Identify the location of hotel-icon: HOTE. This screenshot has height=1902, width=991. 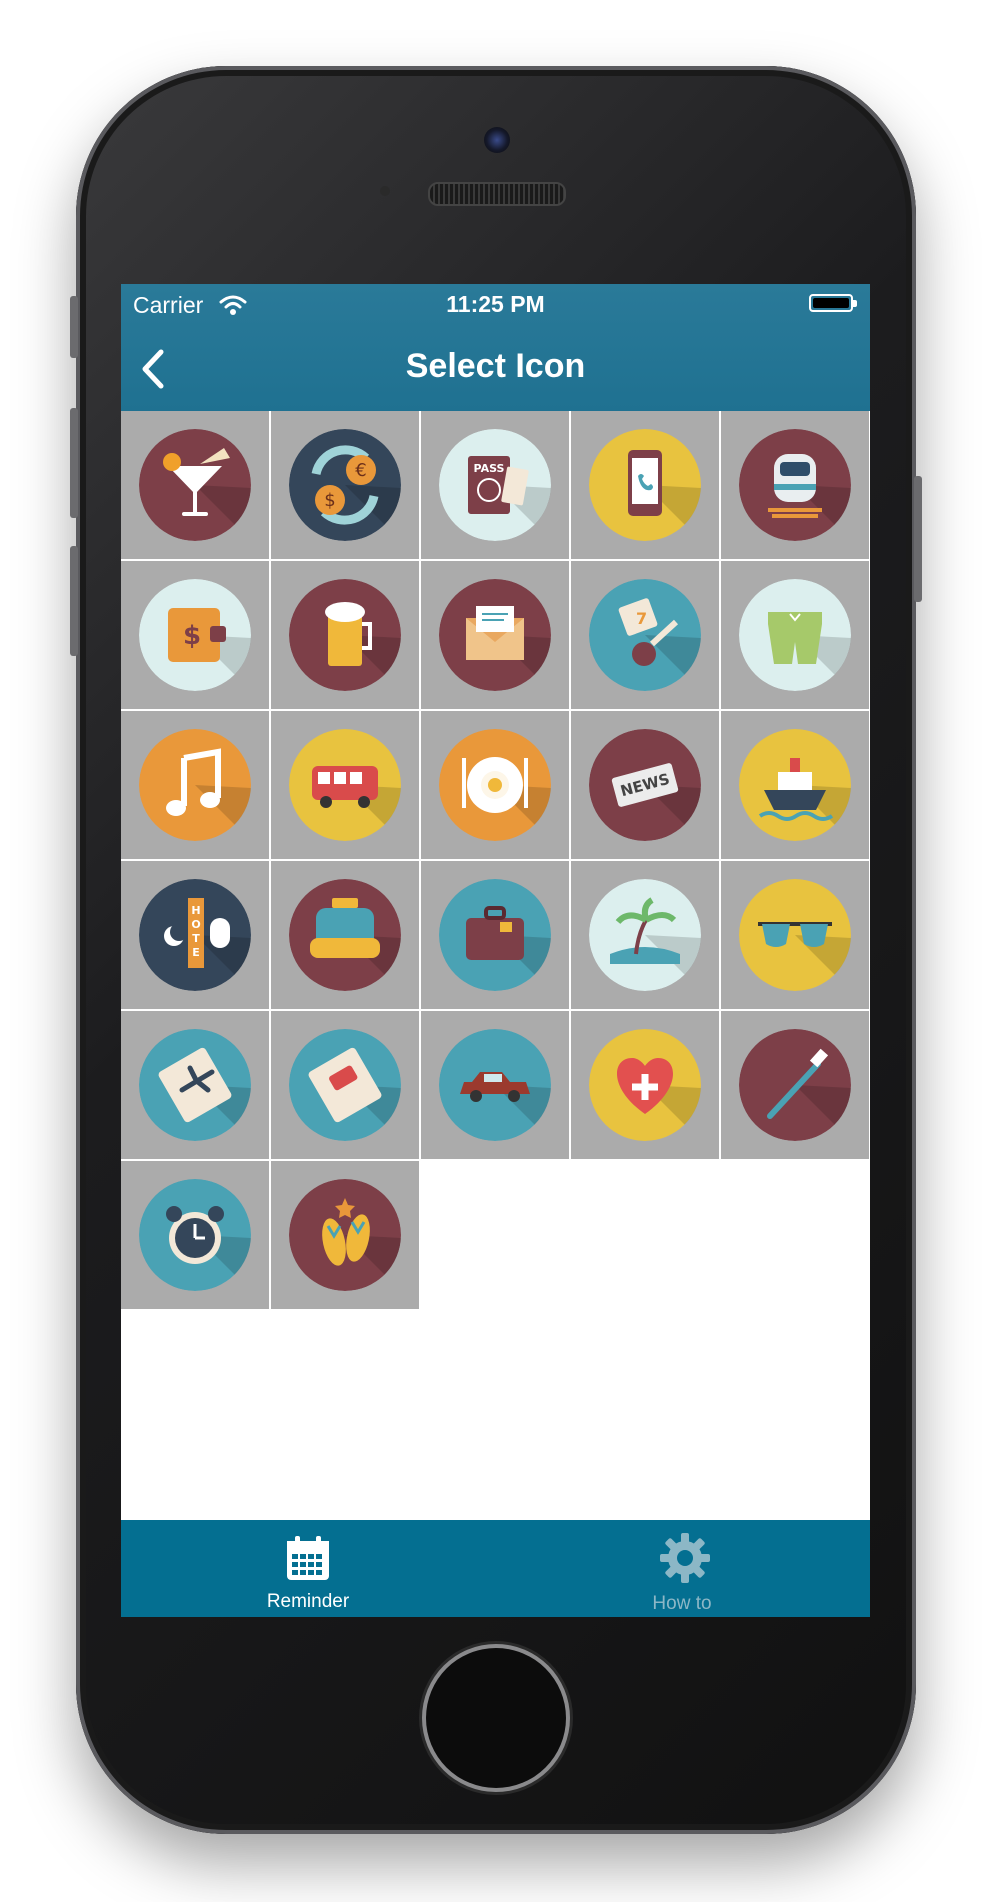
(195, 935).